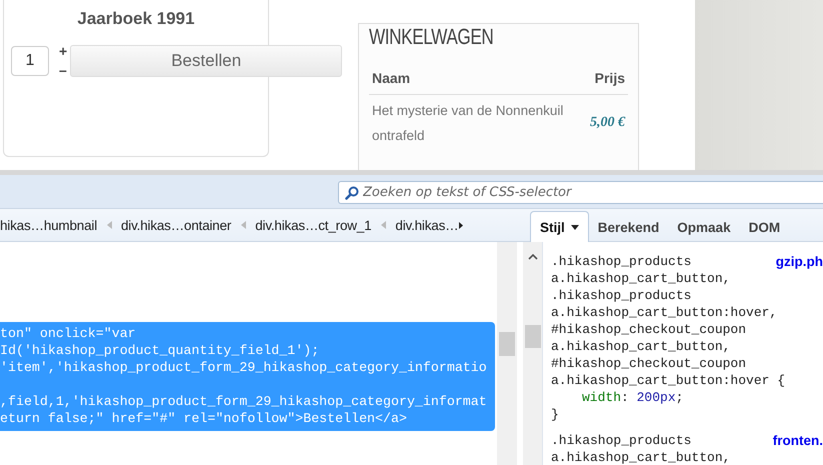  I want to click on code-line: 'item','hikashop_product_form_29_hikashop_category_informatio, so click(244, 367).